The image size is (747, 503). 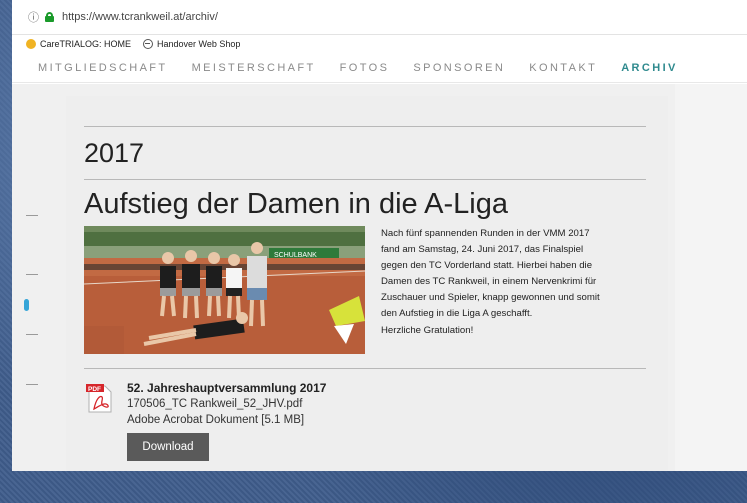 I want to click on article-line: Herzliche Gratulation!, so click(x=427, y=330).